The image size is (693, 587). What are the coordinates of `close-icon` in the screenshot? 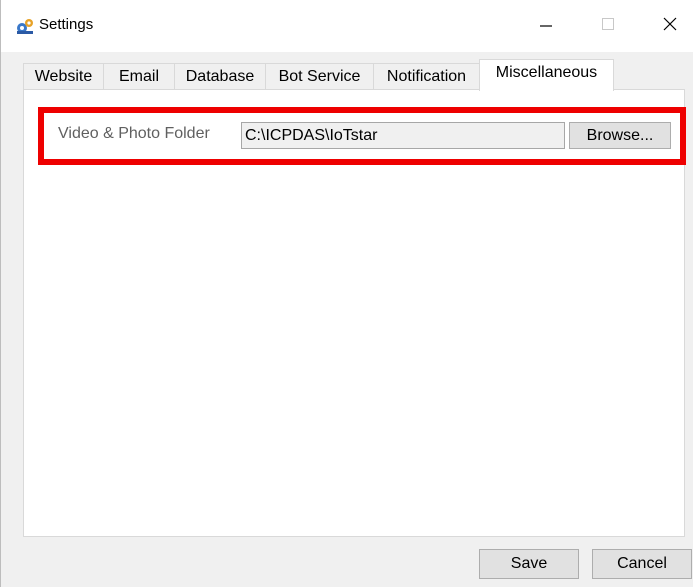 It's located at (670, 26).